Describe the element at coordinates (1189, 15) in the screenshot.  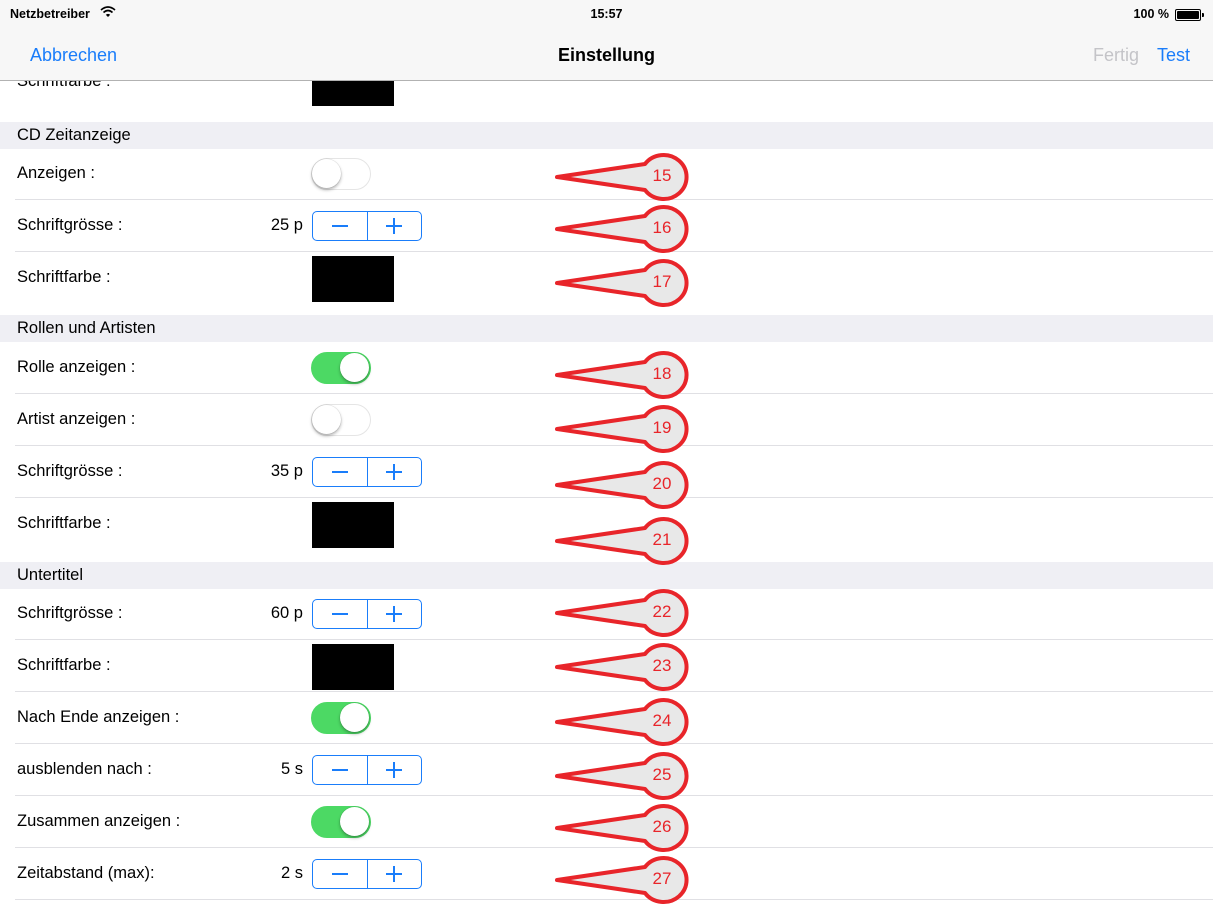
I see `battery-icon` at that location.